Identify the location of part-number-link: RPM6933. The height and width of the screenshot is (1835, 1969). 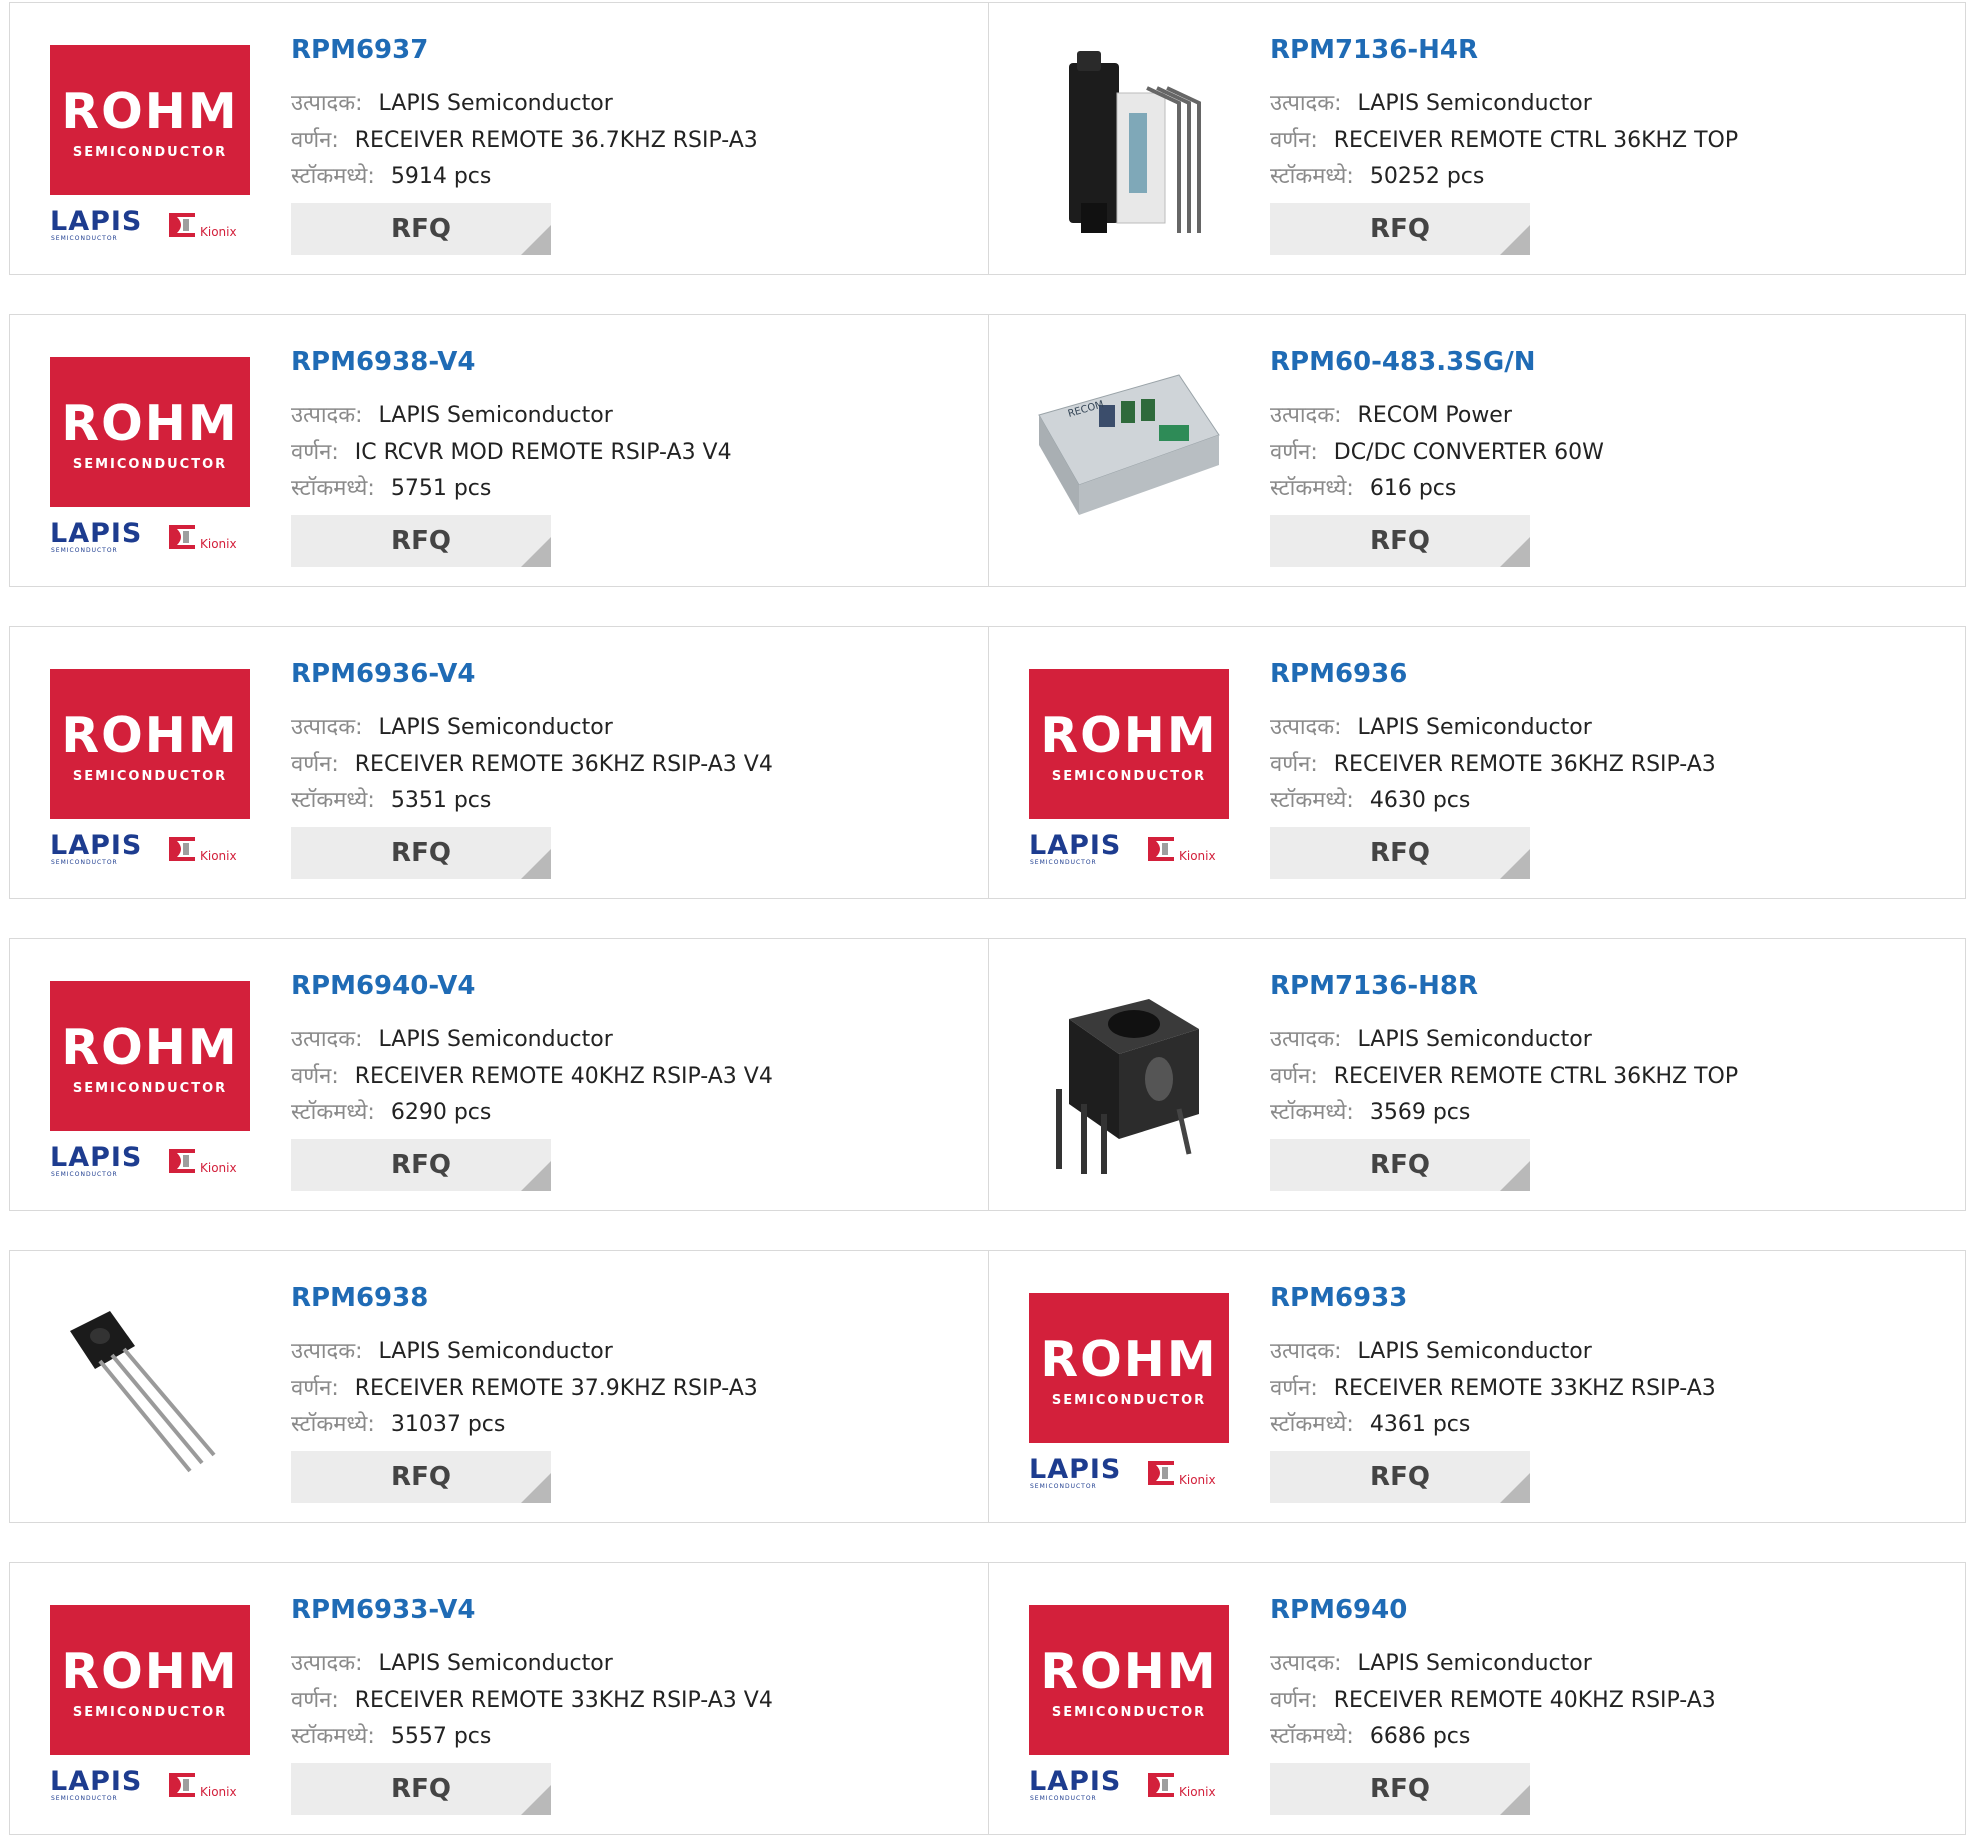
(1338, 1298).